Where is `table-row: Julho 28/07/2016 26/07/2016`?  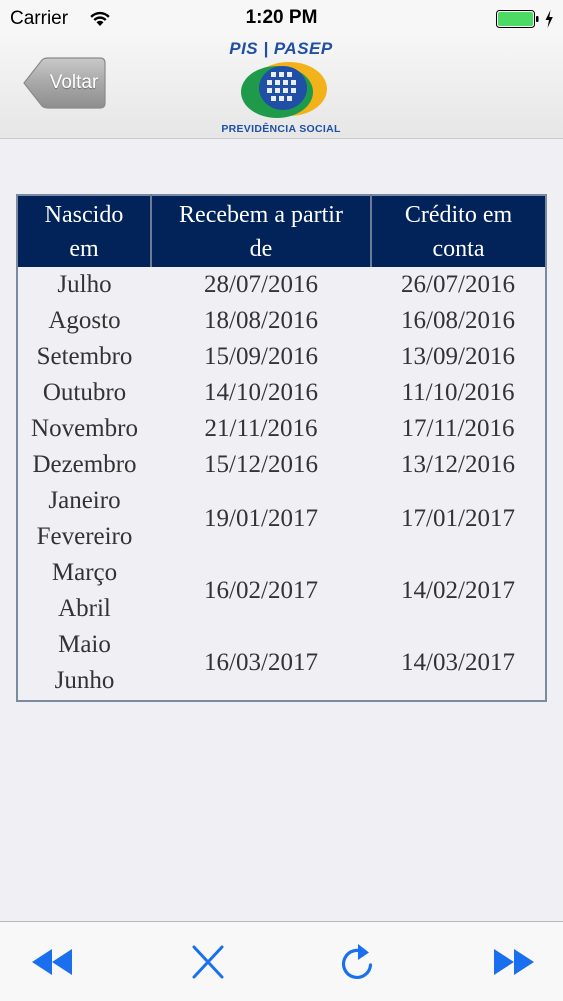 table-row: Julho 28/07/2016 26/07/2016 is located at coordinates (281, 285).